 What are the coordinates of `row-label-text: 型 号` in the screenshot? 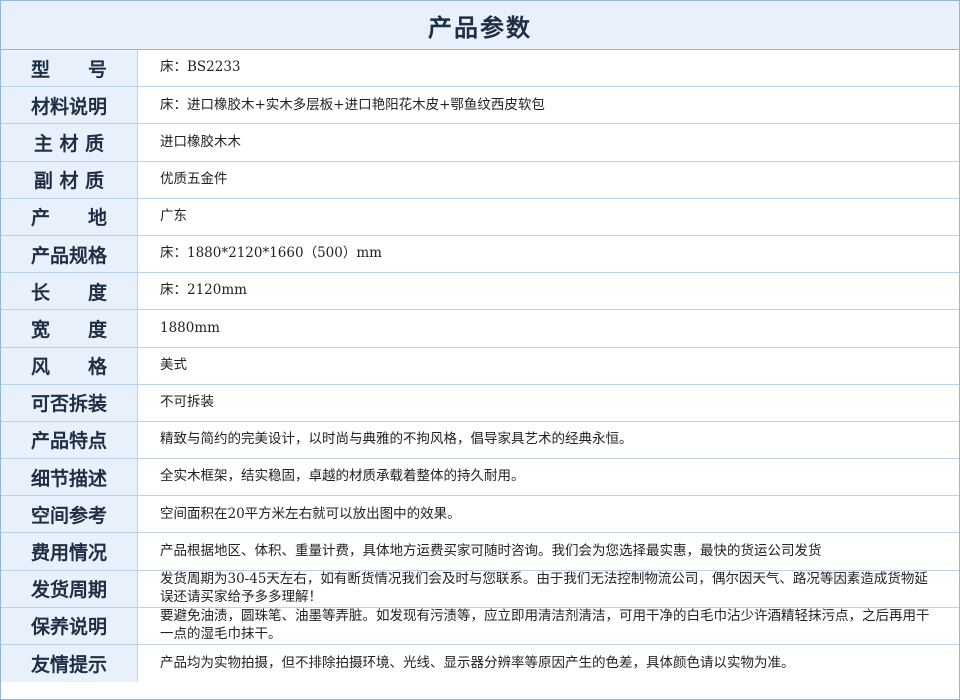 It's located at (68, 69).